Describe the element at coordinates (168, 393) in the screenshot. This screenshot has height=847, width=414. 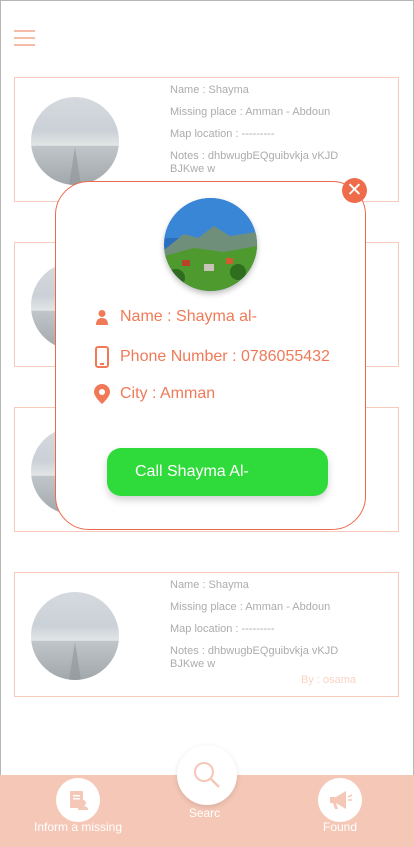
I see `modal-city: City : Amman` at that location.